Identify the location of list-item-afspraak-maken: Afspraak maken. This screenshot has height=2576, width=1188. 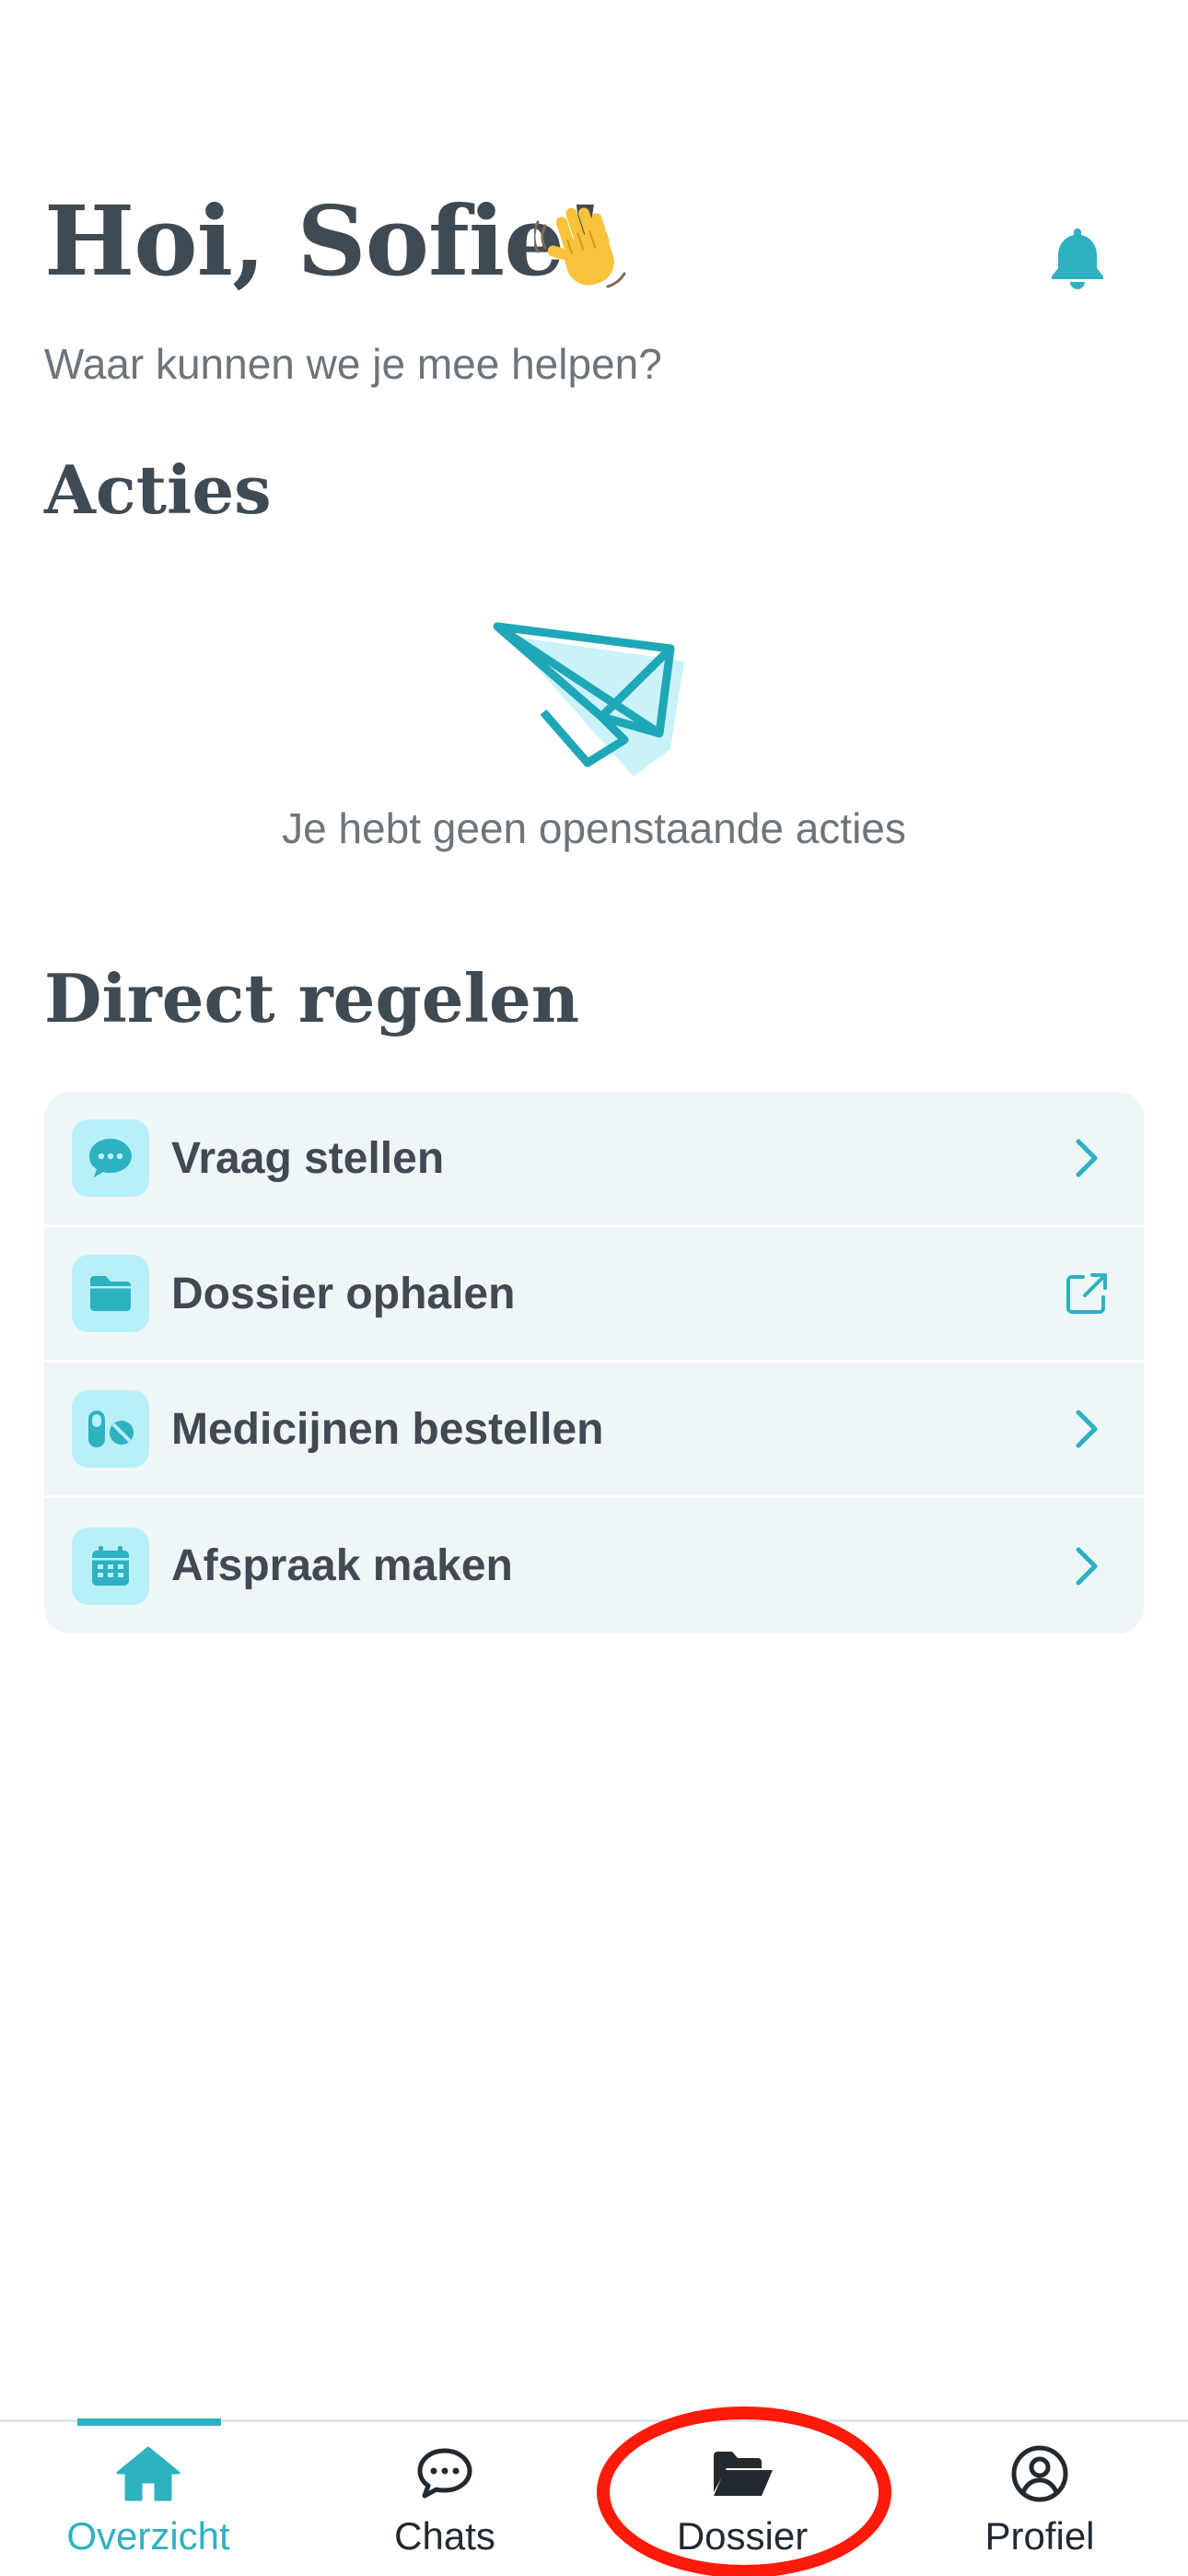
(594, 1565).